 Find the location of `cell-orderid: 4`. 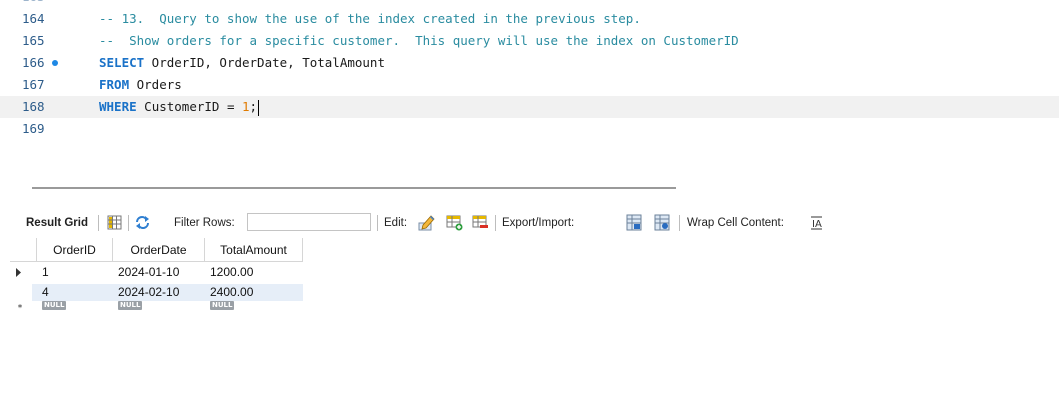

cell-orderid: 4 is located at coordinates (75, 292).